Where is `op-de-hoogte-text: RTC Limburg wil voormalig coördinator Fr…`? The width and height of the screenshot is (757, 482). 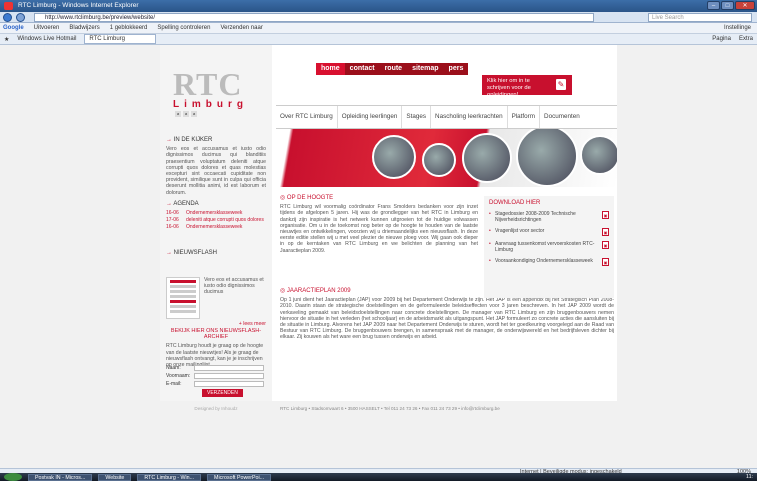 op-de-hoogte-text: RTC Limburg wil voormalig coördinator Fr… is located at coordinates (379, 229).